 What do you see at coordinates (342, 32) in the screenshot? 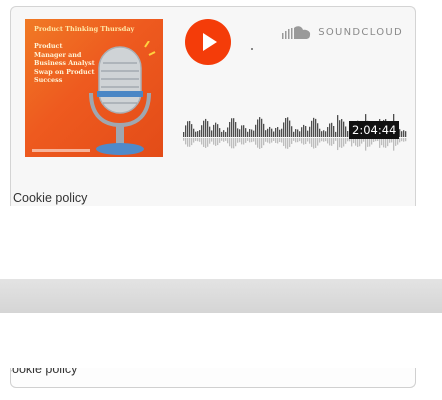
I see `soundcloud-logo: SOUNDCLOUD` at bounding box center [342, 32].